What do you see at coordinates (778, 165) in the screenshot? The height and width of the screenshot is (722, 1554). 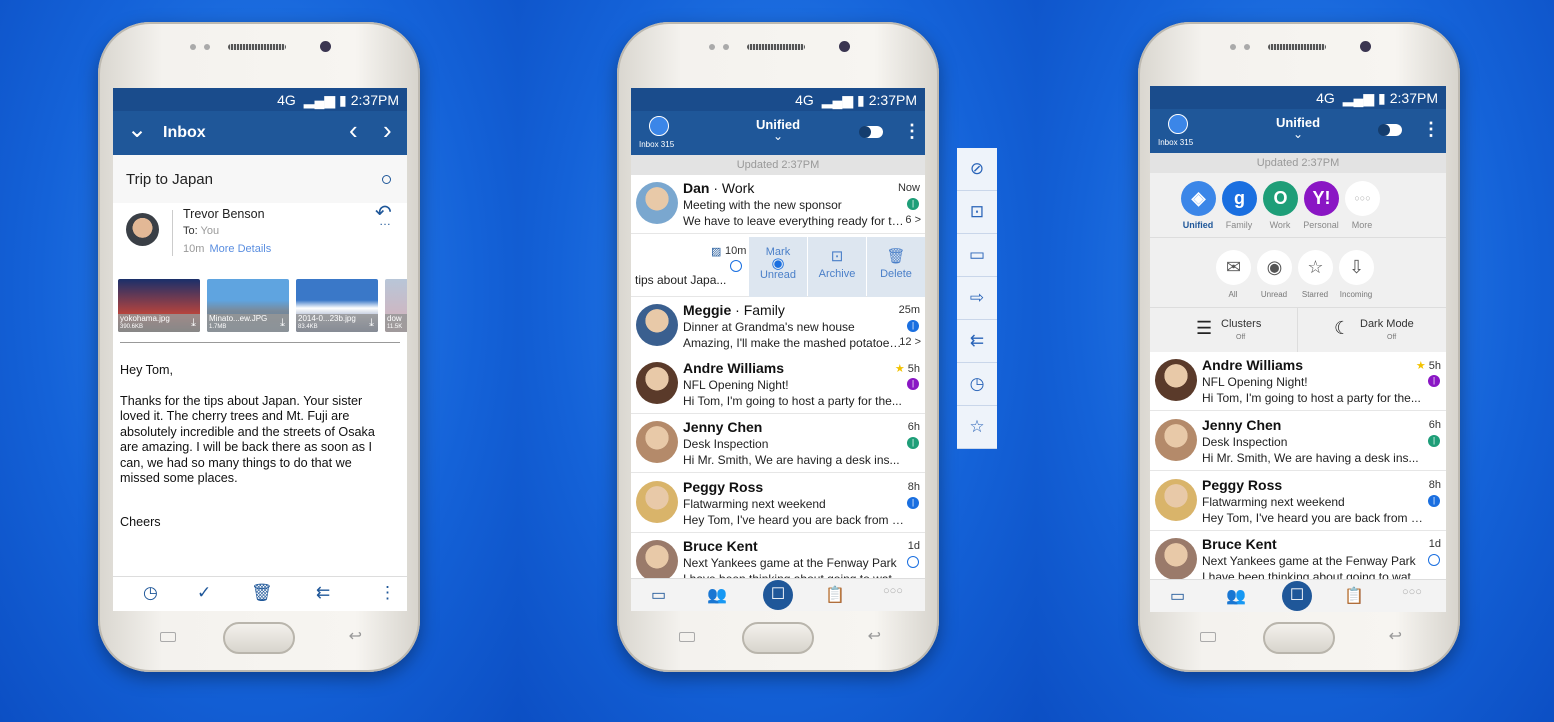 I see `updated-label: Updated 2:37PM` at bounding box center [778, 165].